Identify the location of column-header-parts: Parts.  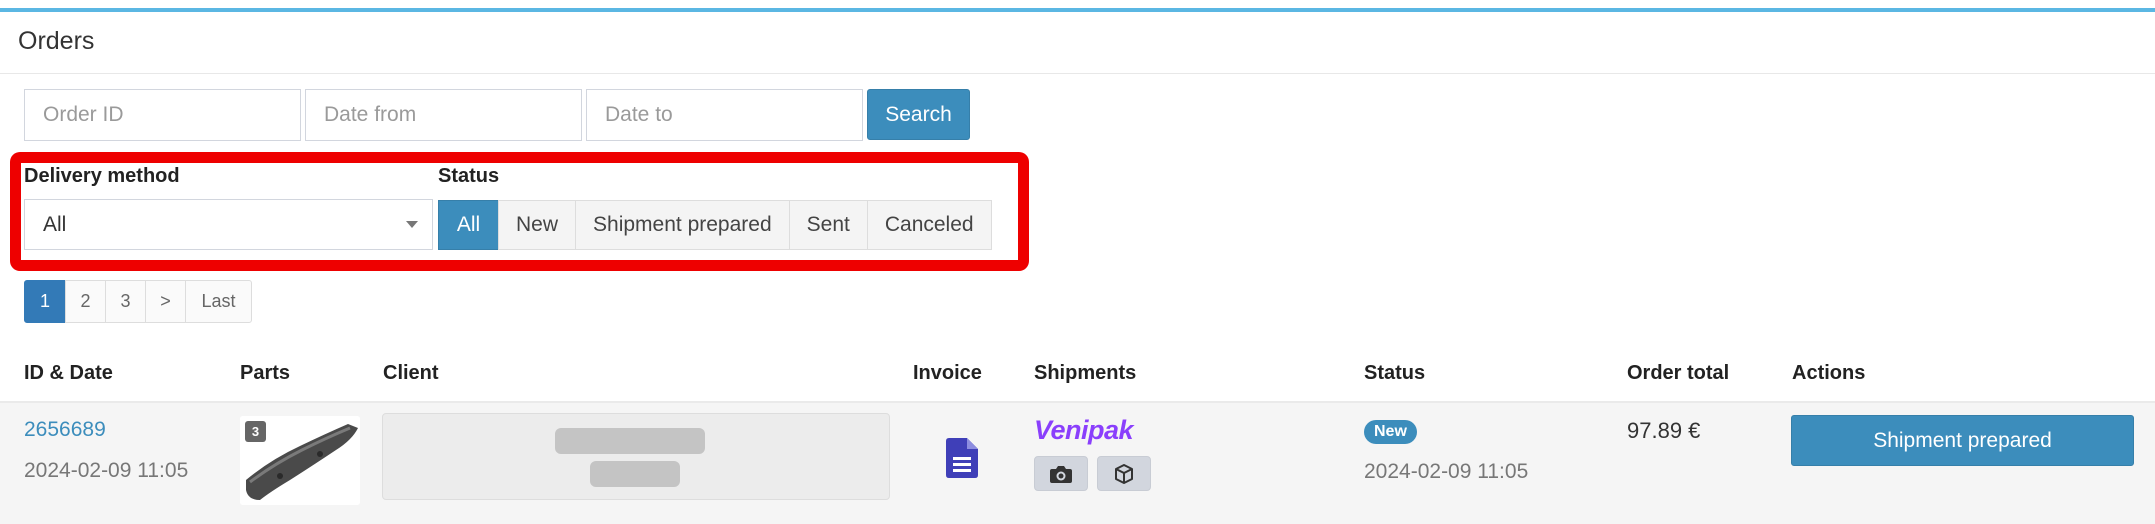
(265, 373).